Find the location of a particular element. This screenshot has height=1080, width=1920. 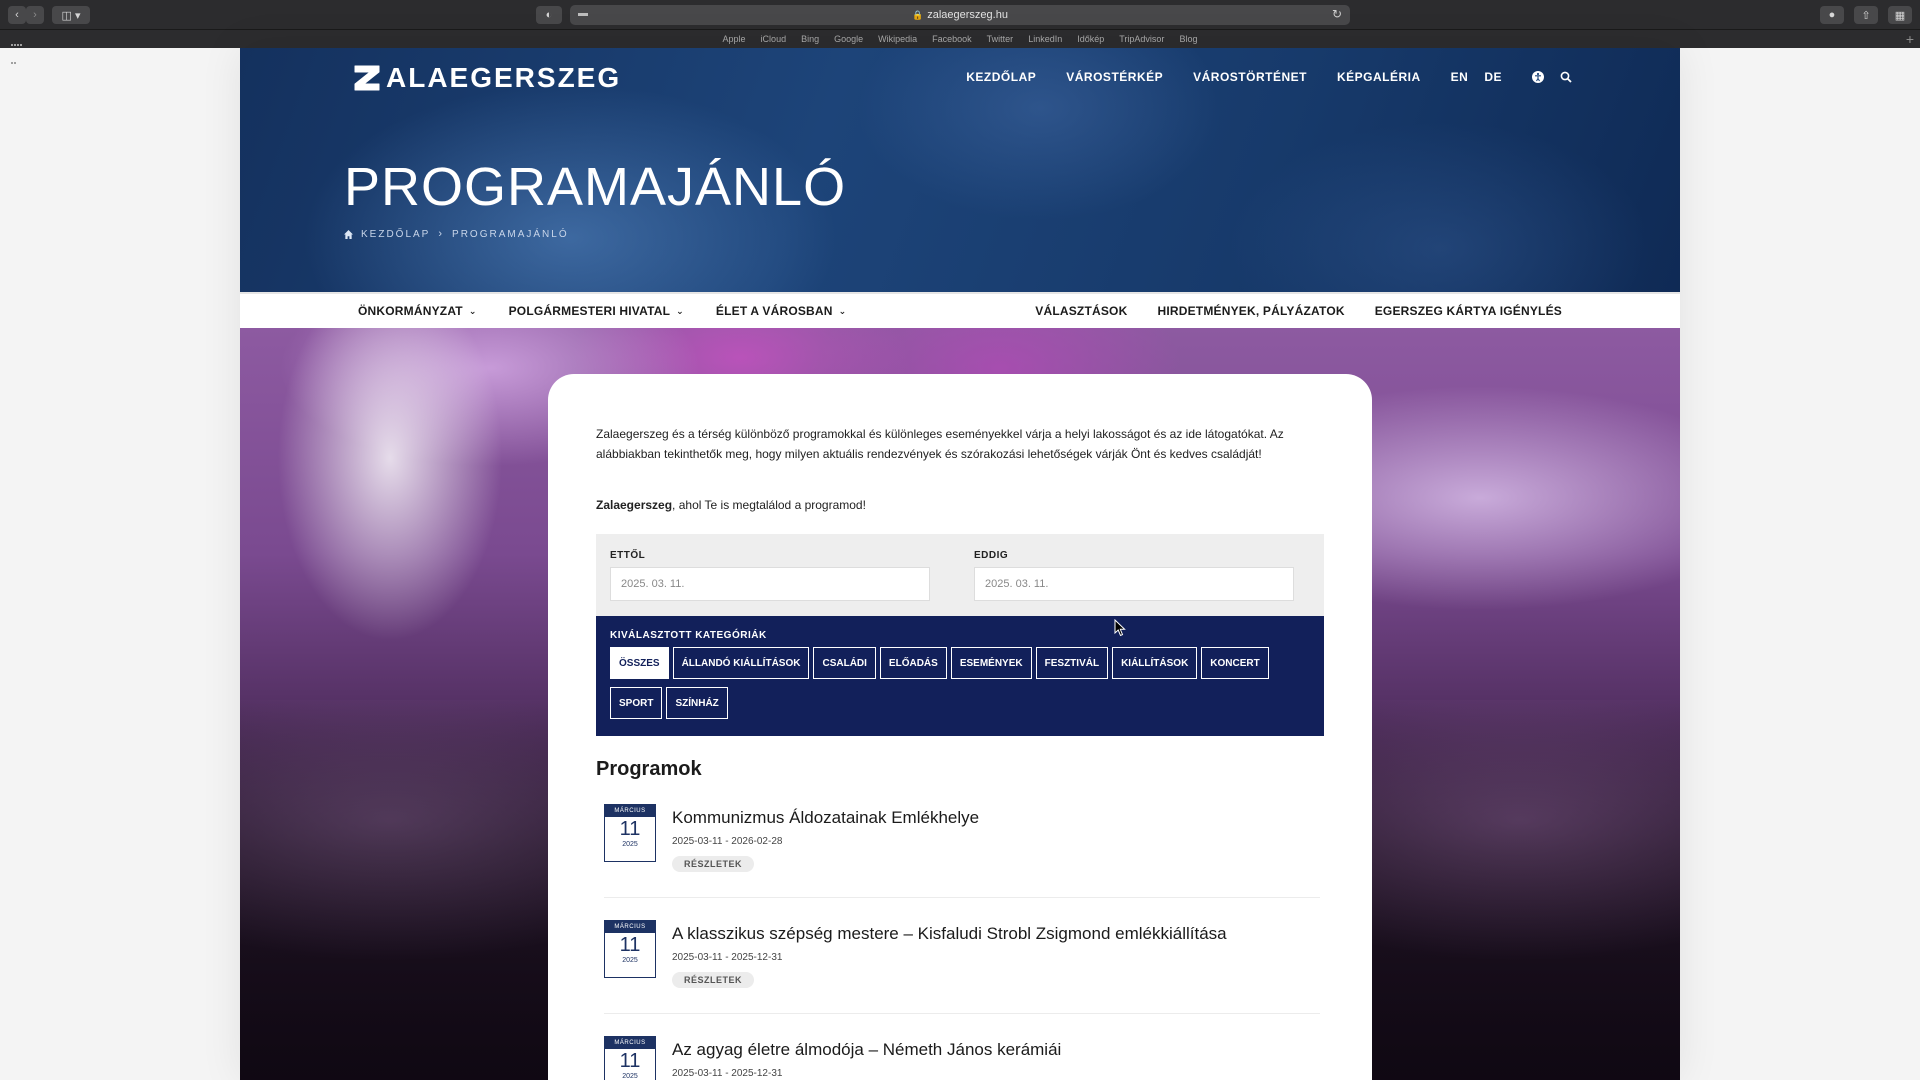

favorite-link: Blog is located at coordinates (1188, 39).